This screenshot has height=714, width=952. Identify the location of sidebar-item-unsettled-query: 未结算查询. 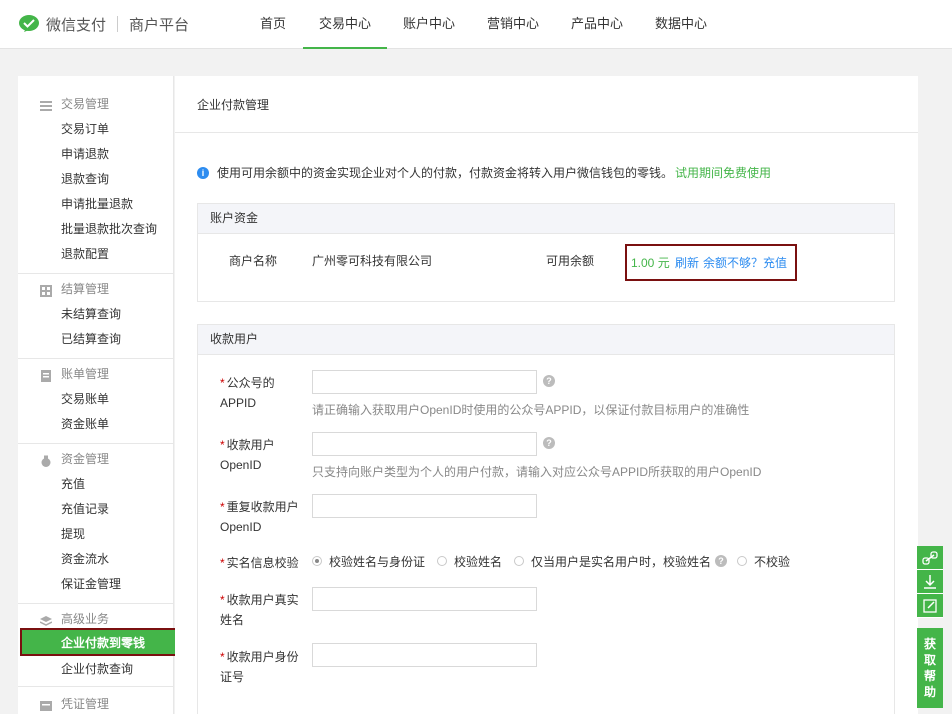
(96, 314).